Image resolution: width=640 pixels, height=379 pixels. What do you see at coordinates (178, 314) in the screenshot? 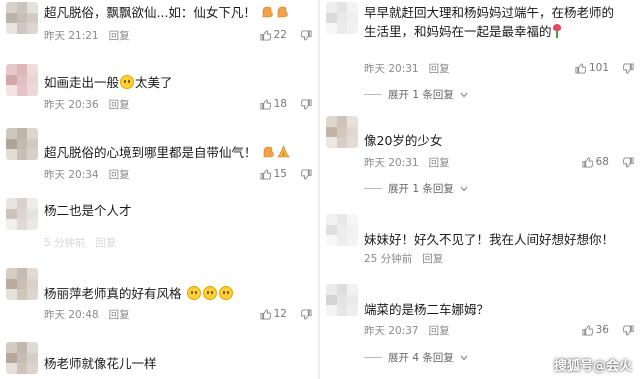
I see `comment-meta: 昨天 20:48 回复 12` at bounding box center [178, 314].